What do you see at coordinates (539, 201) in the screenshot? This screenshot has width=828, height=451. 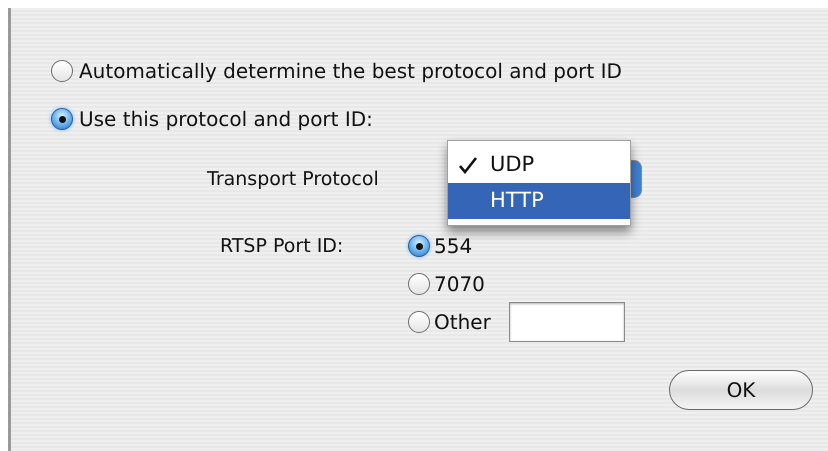 I see `menu-item: HTTP` at bounding box center [539, 201].